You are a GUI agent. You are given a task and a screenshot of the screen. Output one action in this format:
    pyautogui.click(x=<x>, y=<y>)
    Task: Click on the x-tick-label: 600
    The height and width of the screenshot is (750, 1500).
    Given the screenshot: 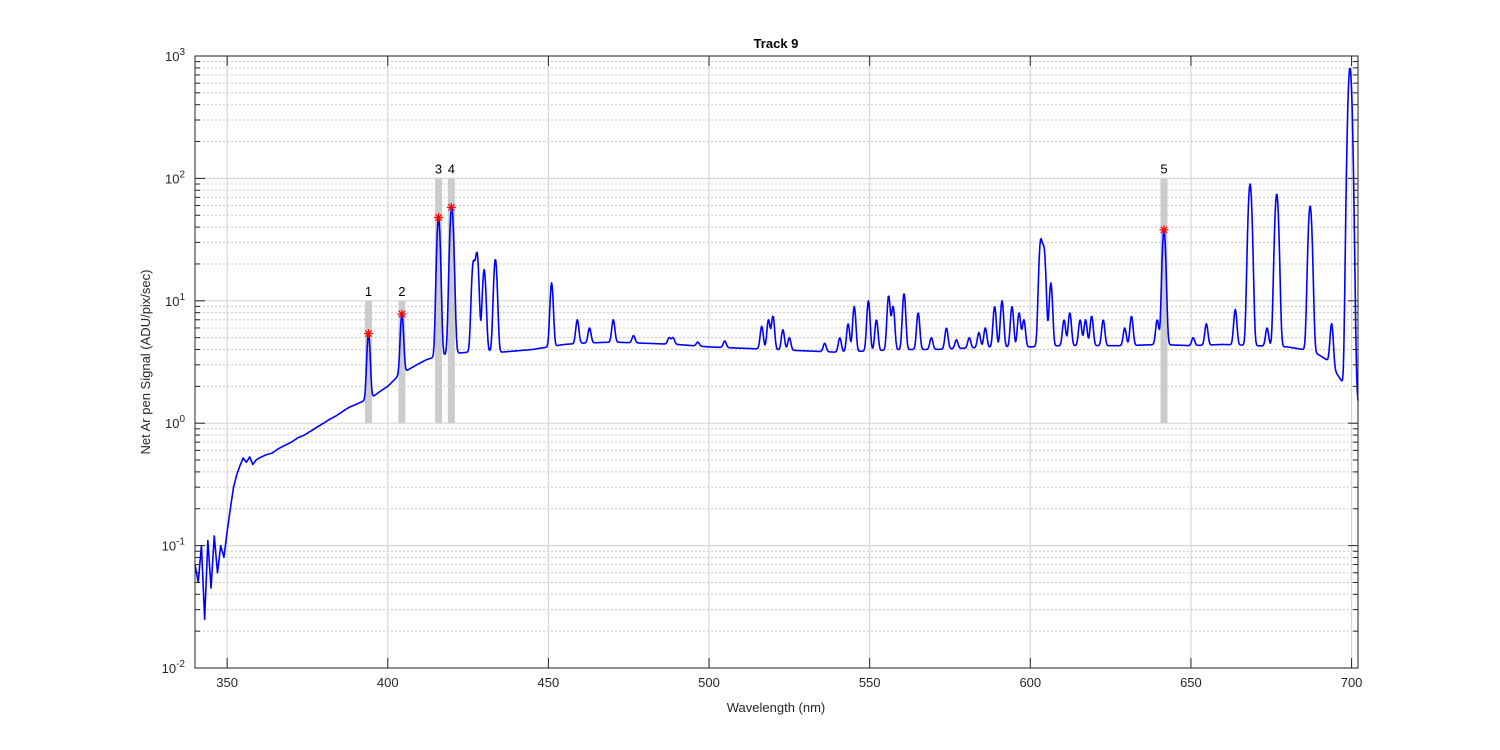 What is the action you would take?
    pyautogui.click(x=1030, y=682)
    